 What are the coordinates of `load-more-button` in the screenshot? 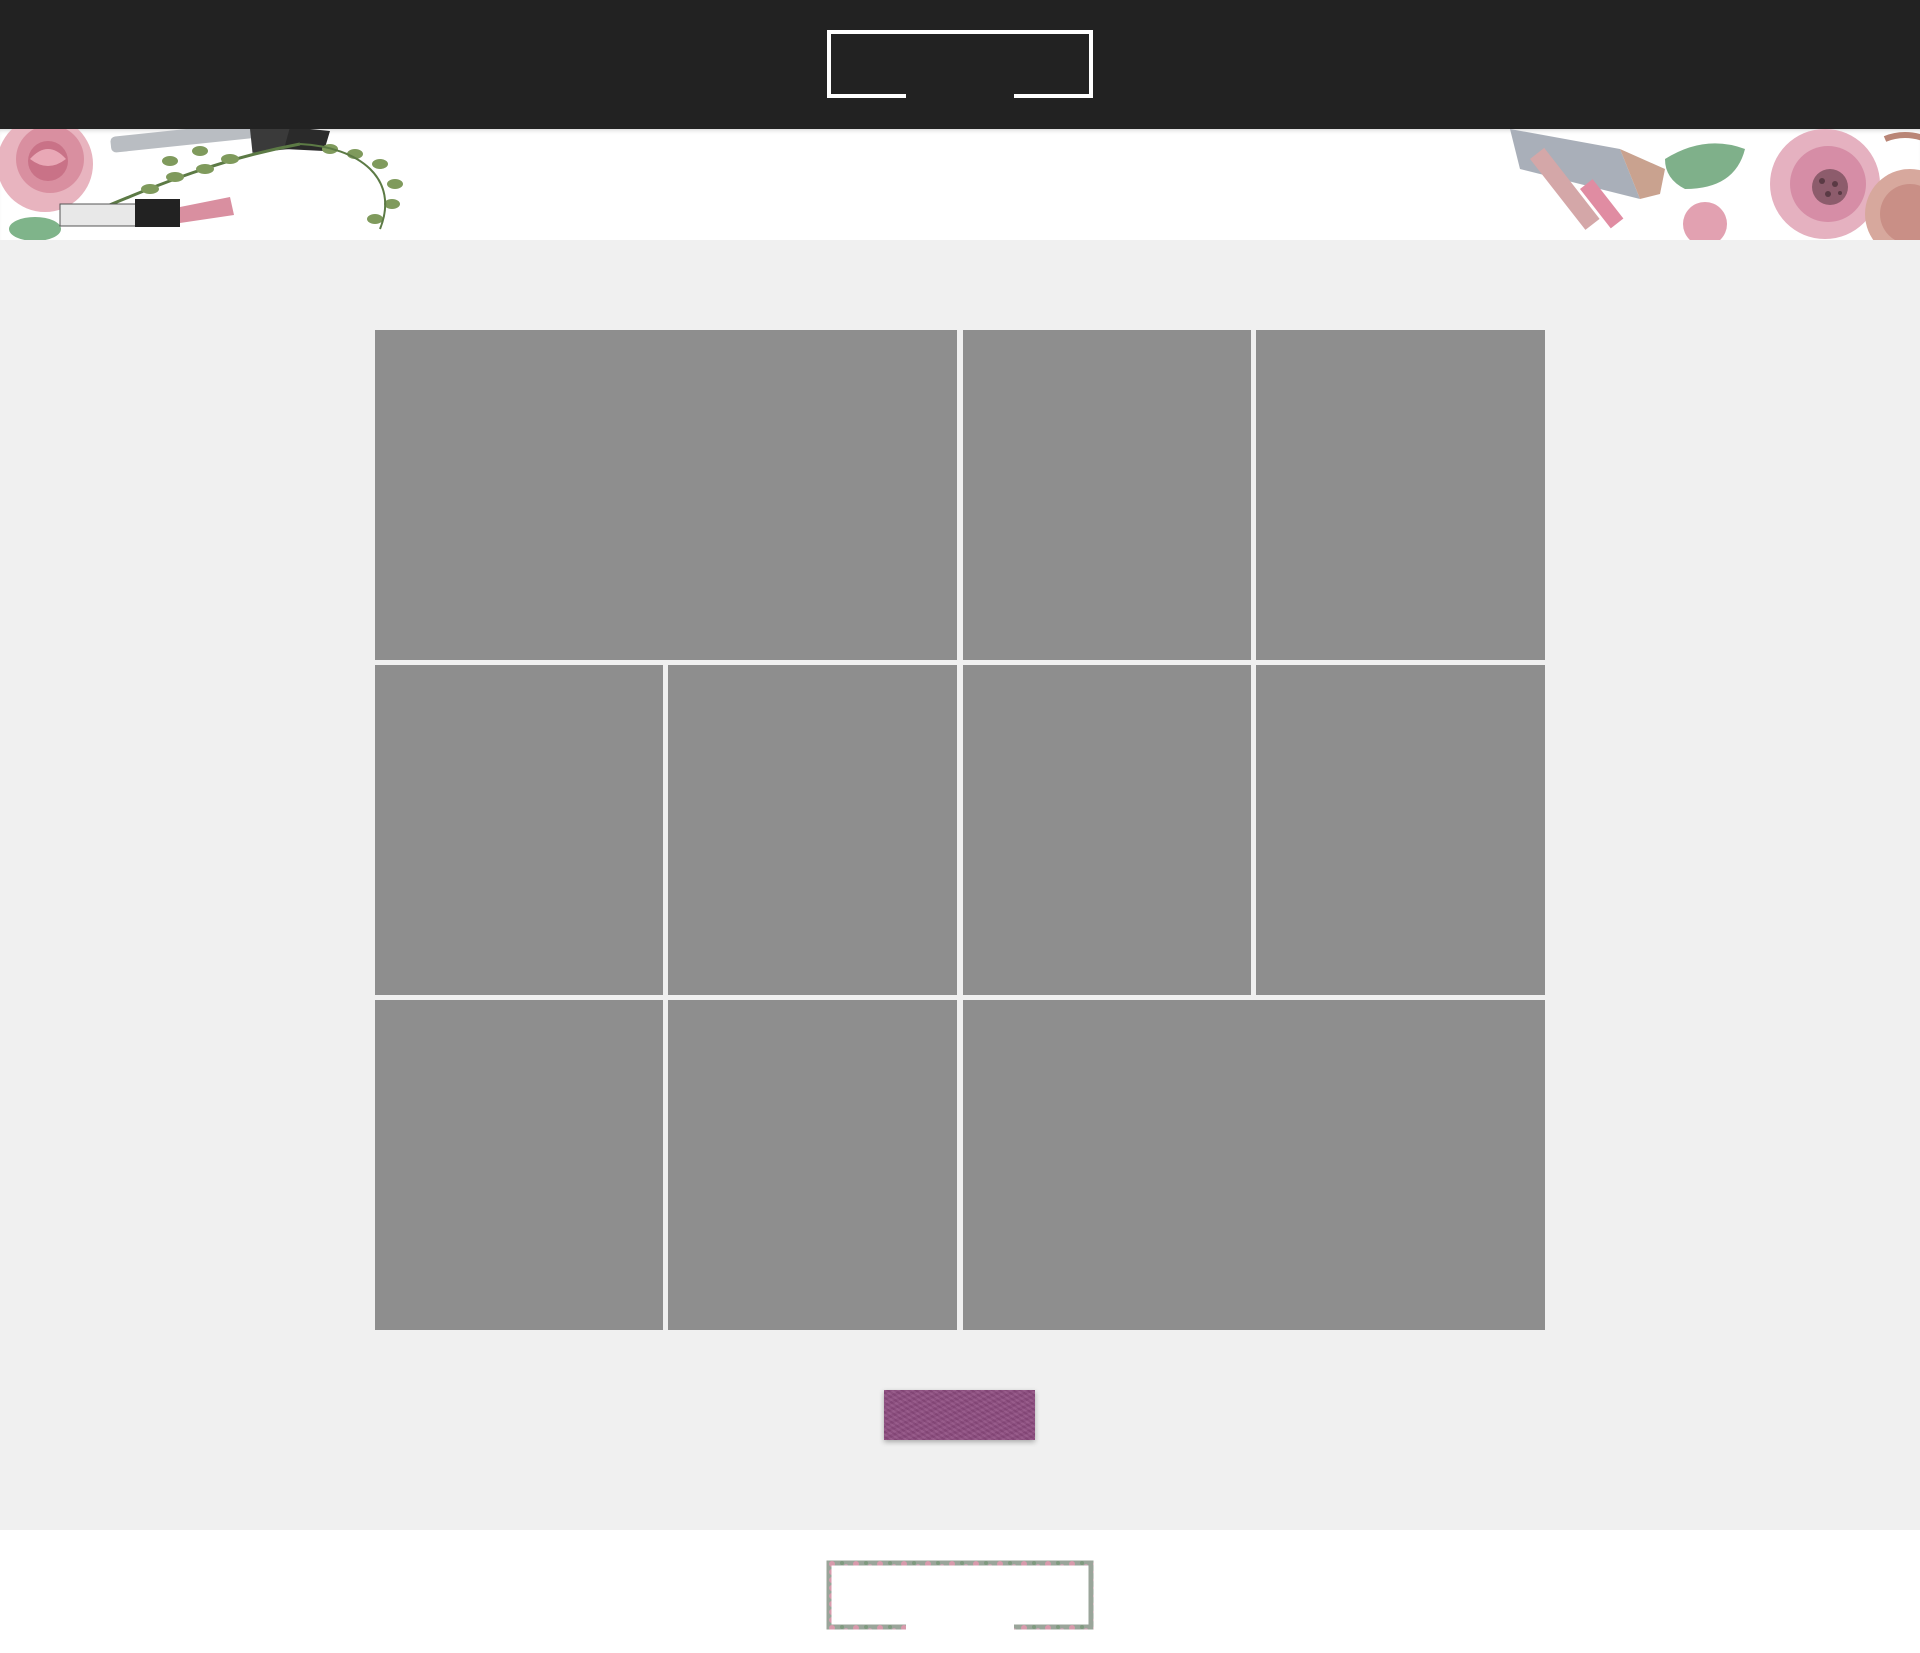 It's located at (959, 1415).